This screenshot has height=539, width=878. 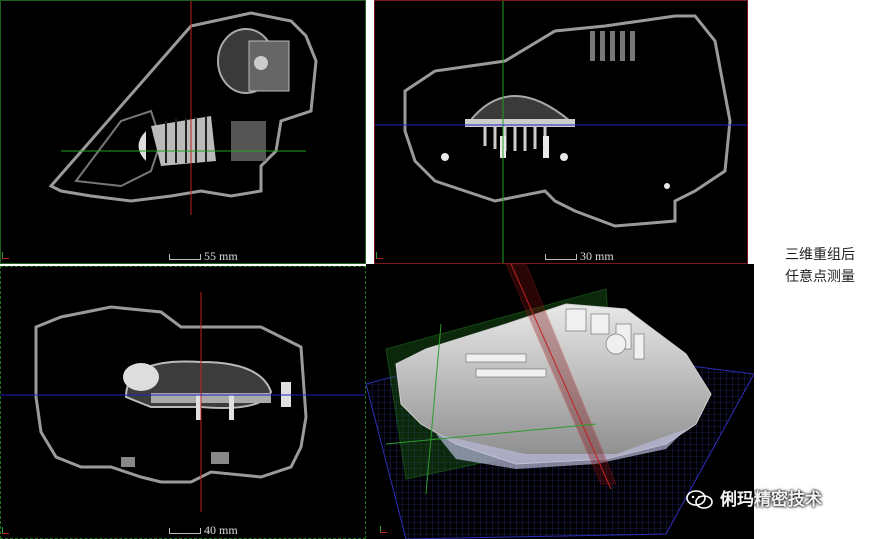 I want to click on scale-label: 30 mm, so click(x=597, y=256).